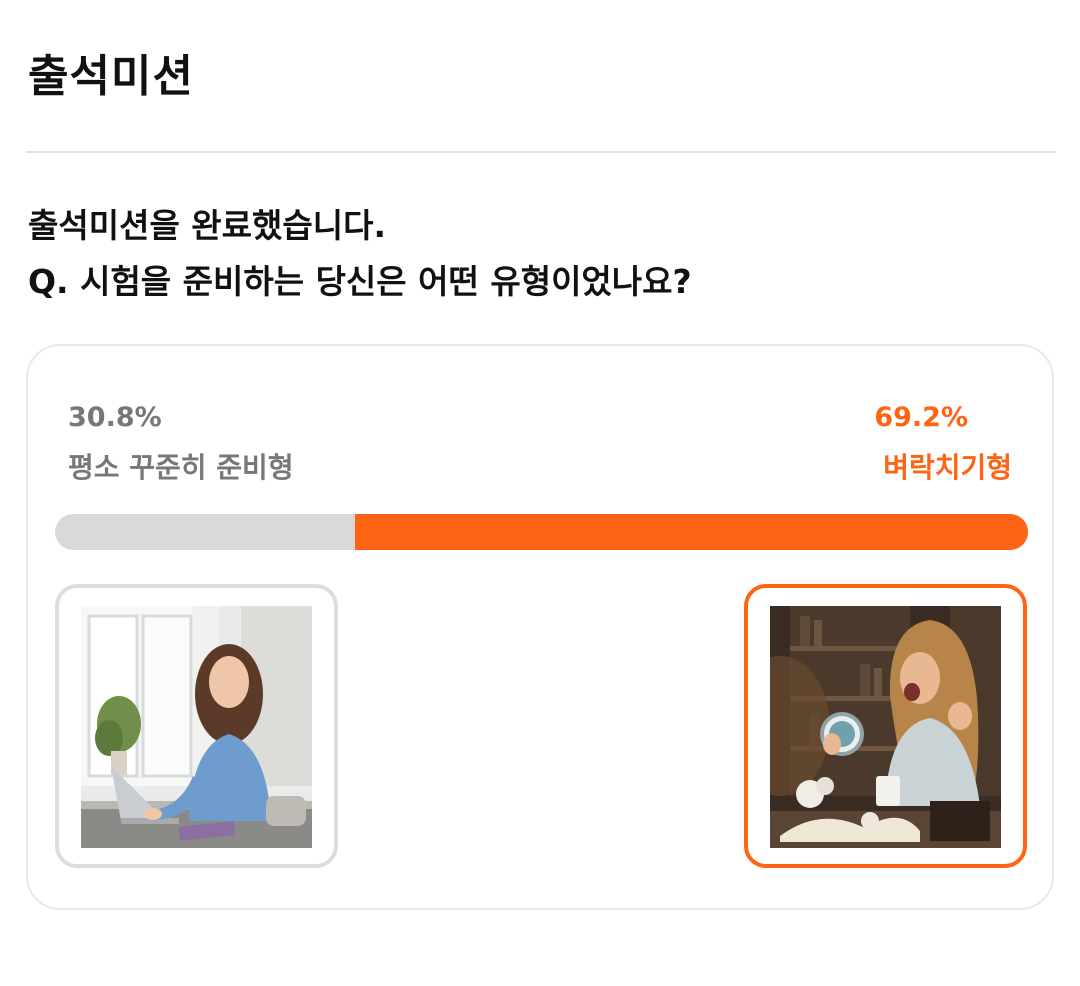  What do you see at coordinates (181, 467) in the screenshot?
I see `left-option-label: 평소 꾸준히 준비형` at bounding box center [181, 467].